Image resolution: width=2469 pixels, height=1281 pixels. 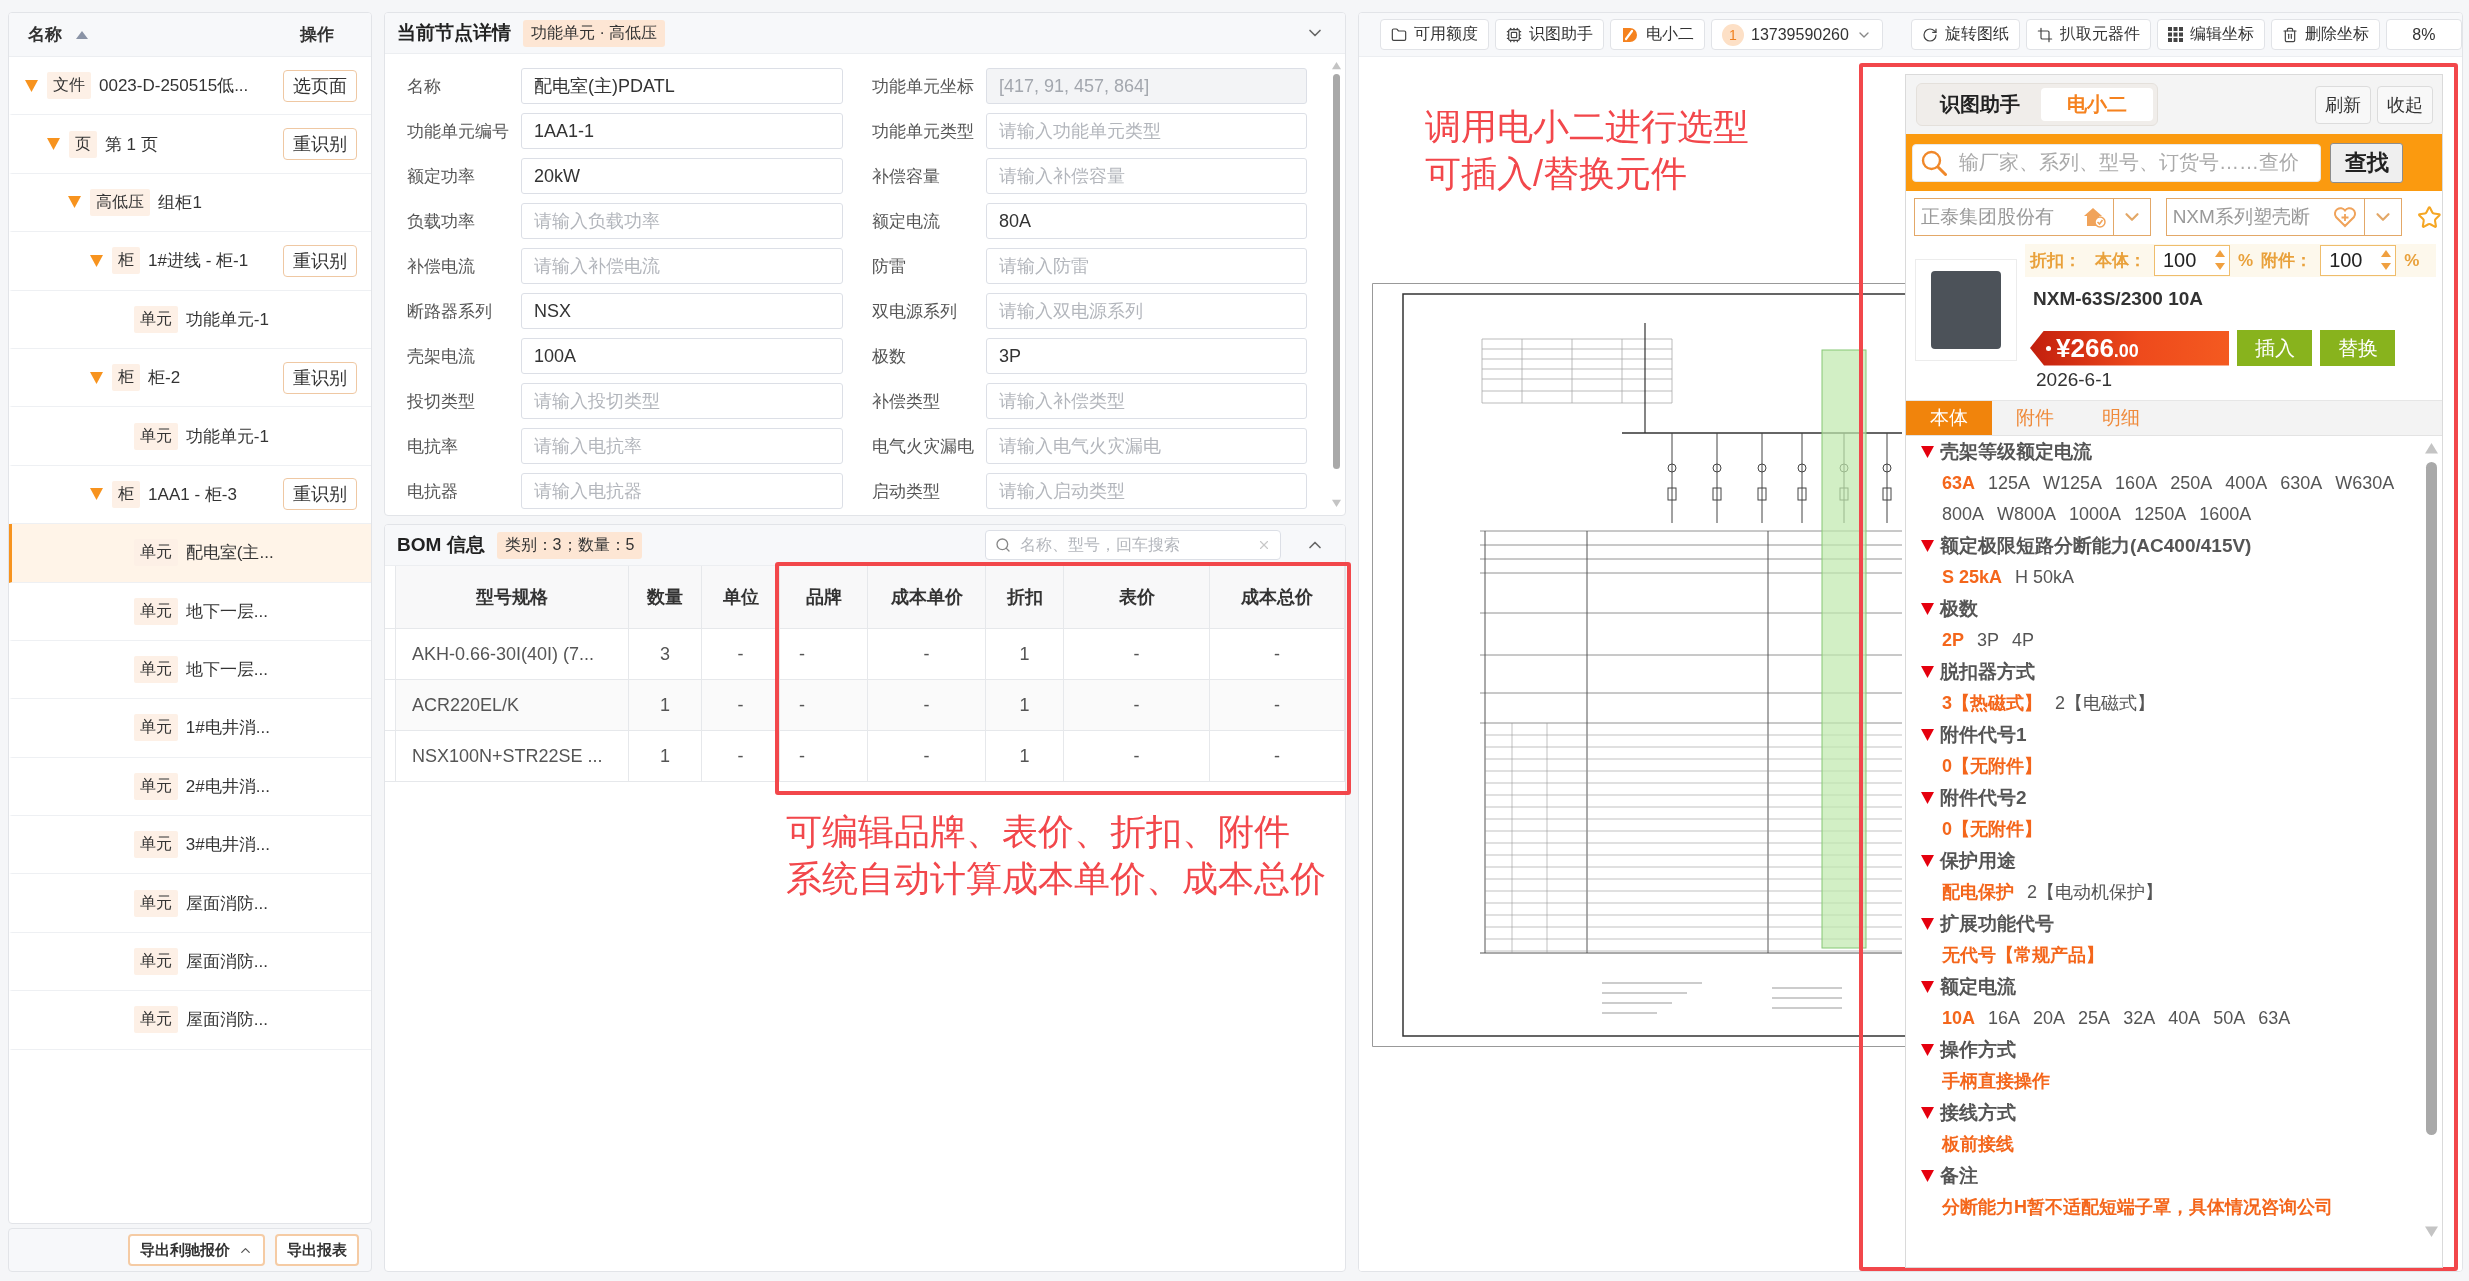 What do you see at coordinates (2343, 104) in the screenshot?
I see `header-button: 刷新` at bounding box center [2343, 104].